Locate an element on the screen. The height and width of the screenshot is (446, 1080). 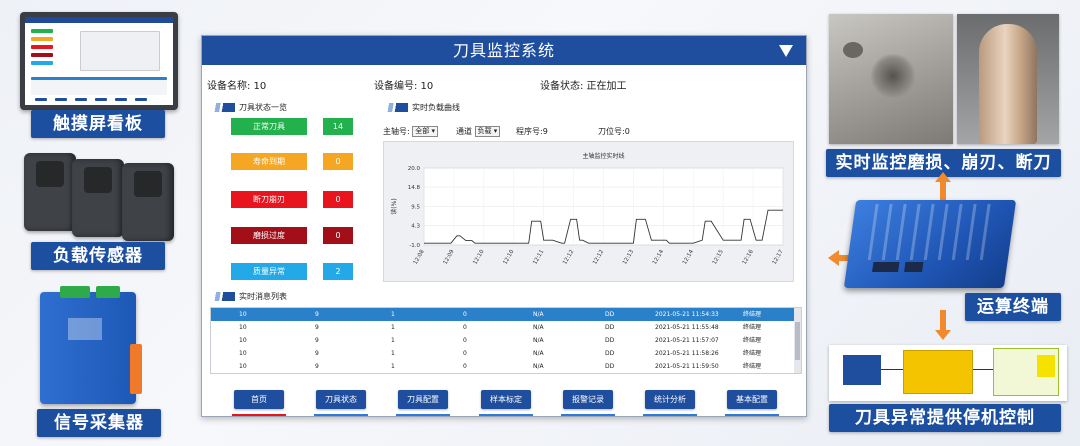
tool-status-count-1: 0 is located at coordinates (338, 161).